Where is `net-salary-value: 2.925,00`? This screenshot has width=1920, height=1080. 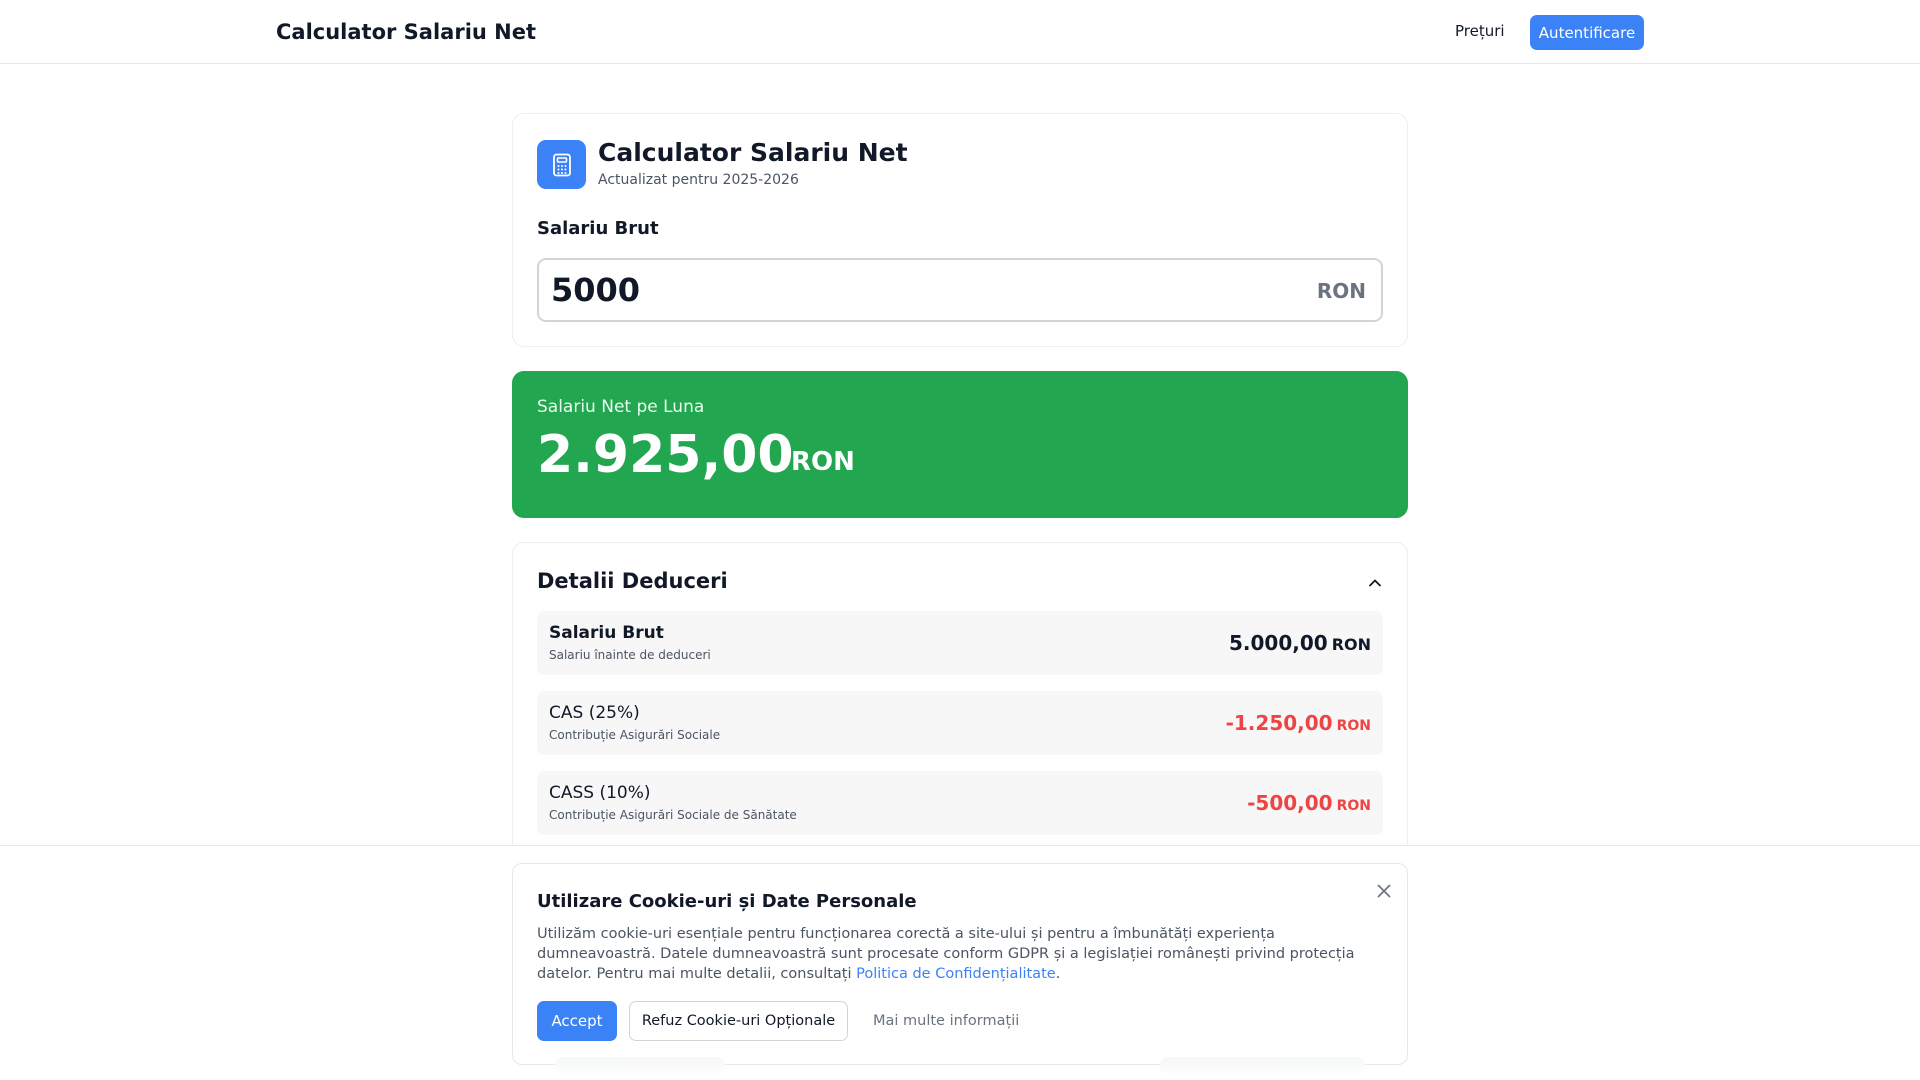 net-salary-value: 2.925,00 is located at coordinates (665, 455).